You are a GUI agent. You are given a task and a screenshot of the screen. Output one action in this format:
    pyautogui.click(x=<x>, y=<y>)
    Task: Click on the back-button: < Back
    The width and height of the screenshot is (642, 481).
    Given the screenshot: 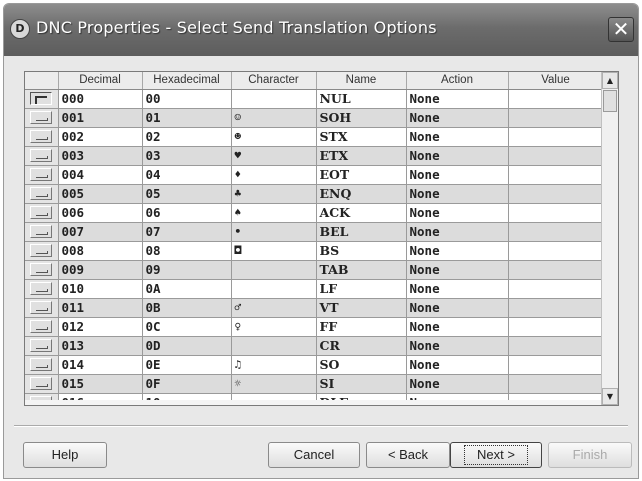 What is the action you would take?
    pyautogui.click(x=408, y=455)
    